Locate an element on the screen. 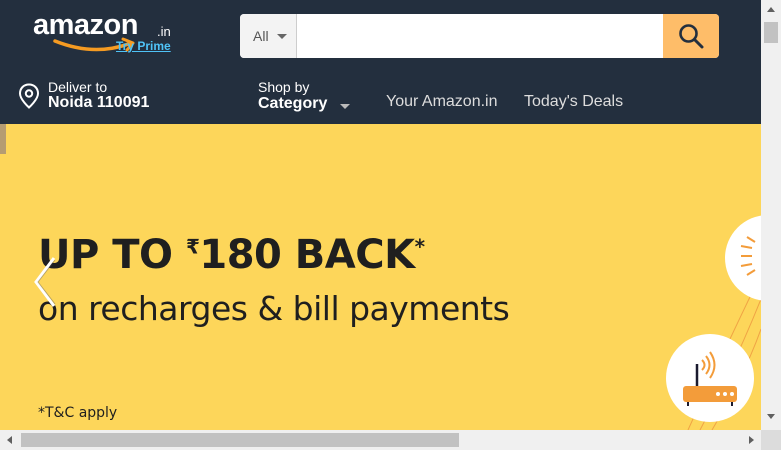 The height and width of the screenshot is (450, 781). search-category-dropdown: All is located at coordinates (268, 36).